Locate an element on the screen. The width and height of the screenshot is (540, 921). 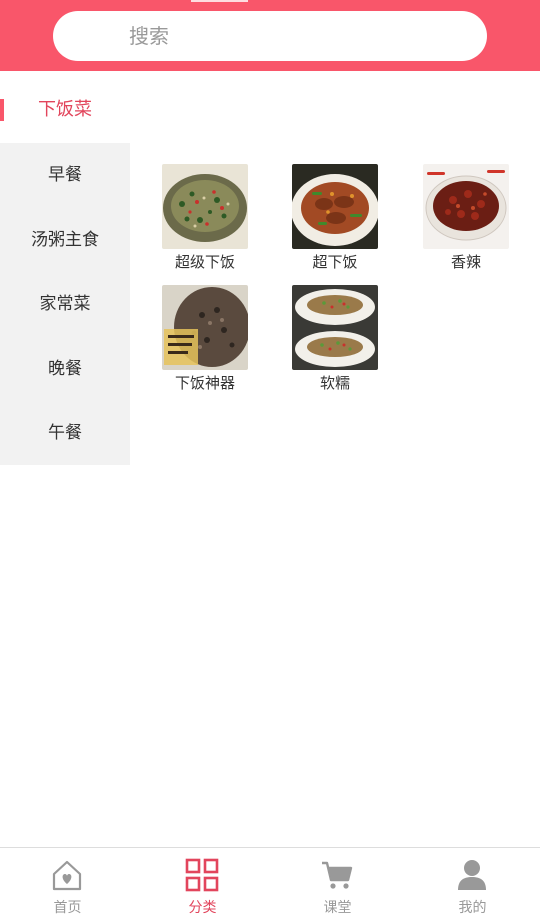
recipe-card: 下饭神器 is located at coordinates (195, 345).